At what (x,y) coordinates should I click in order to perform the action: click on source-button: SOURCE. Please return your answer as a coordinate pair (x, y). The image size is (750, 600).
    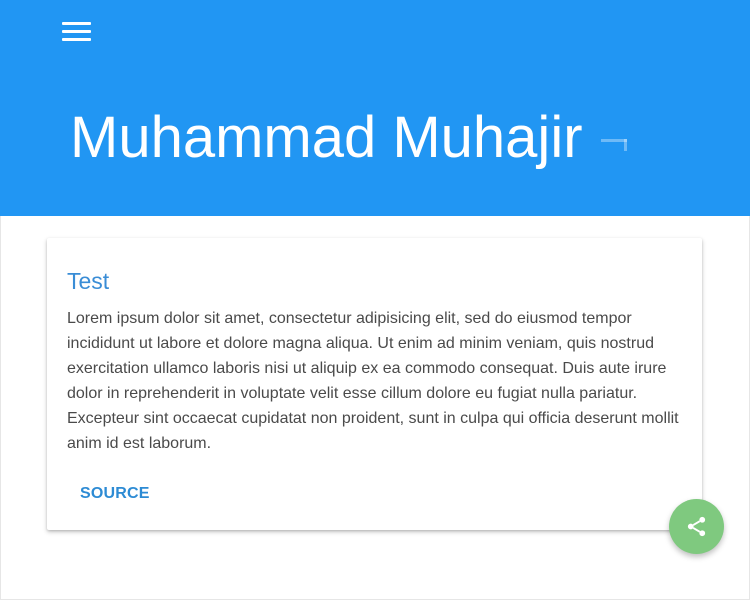
    Looking at the image, I should click on (115, 494).